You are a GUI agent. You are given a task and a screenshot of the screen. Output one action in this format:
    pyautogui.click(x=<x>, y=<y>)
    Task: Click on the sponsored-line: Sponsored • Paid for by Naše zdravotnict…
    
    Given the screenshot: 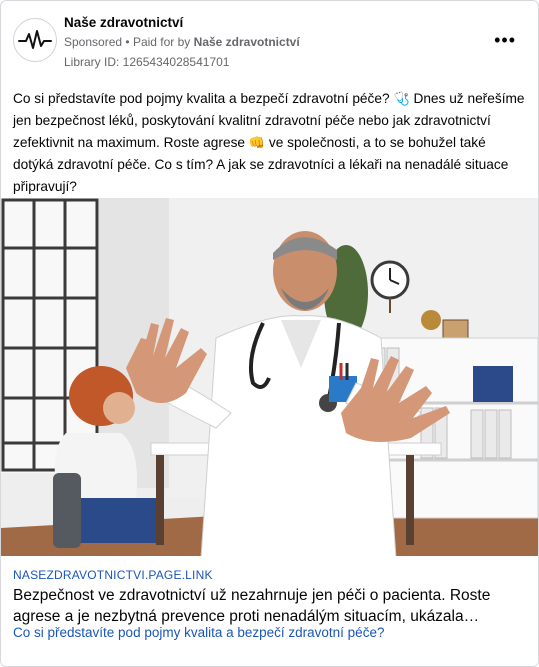 What is the action you would take?
    pyautogui.click(x=182, y=42)
    